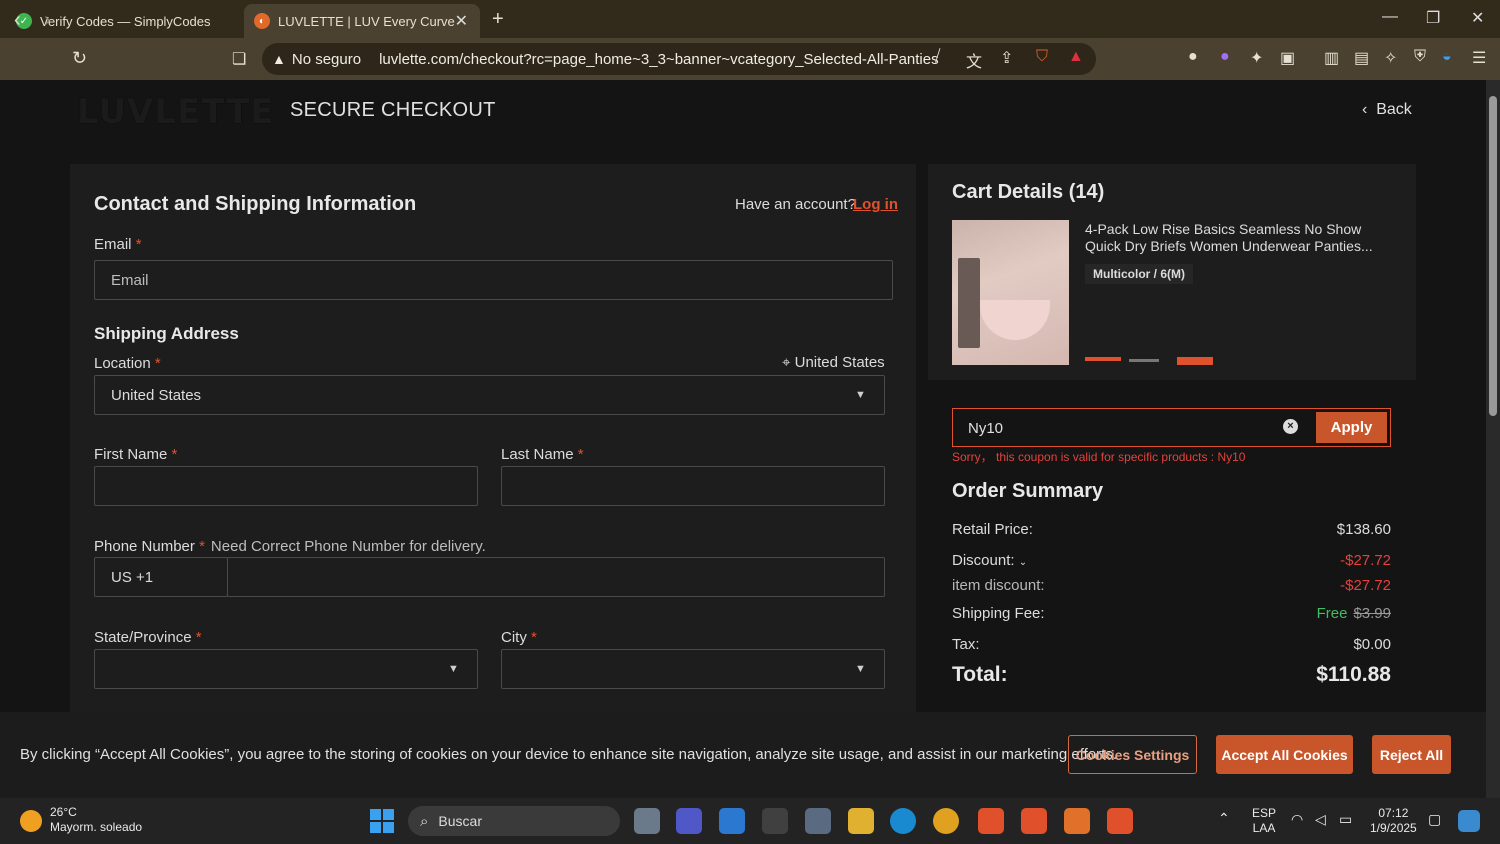 The width and height of the screenshot is (1500, 844). I want to click on have-account-text: Have an account?, so click(795, 204).